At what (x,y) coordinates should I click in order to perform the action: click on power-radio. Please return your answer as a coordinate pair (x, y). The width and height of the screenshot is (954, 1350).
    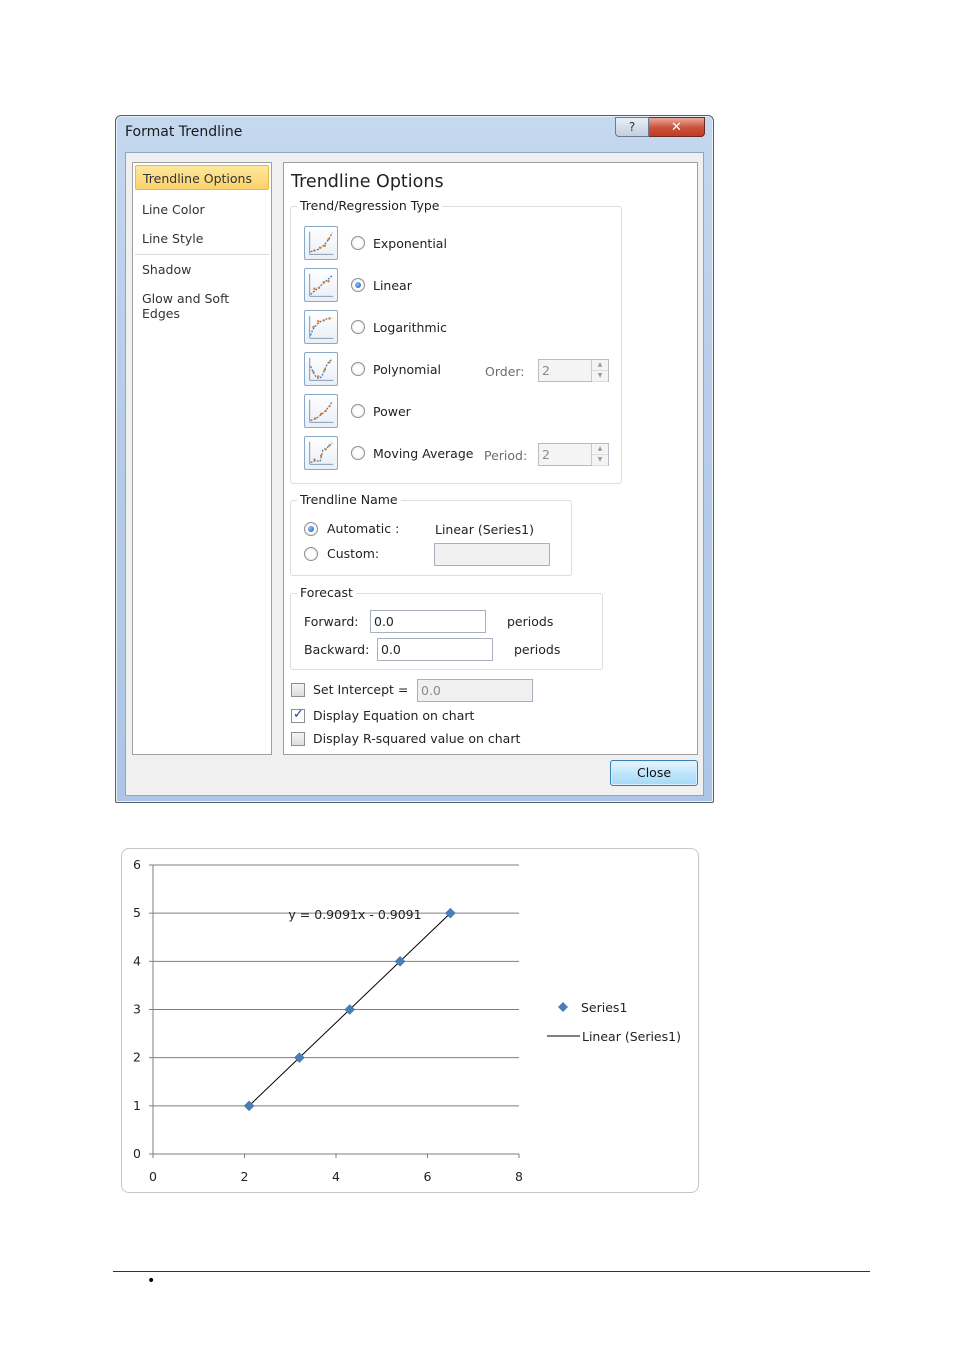
    Looking at the image, I should click on (358, 411).